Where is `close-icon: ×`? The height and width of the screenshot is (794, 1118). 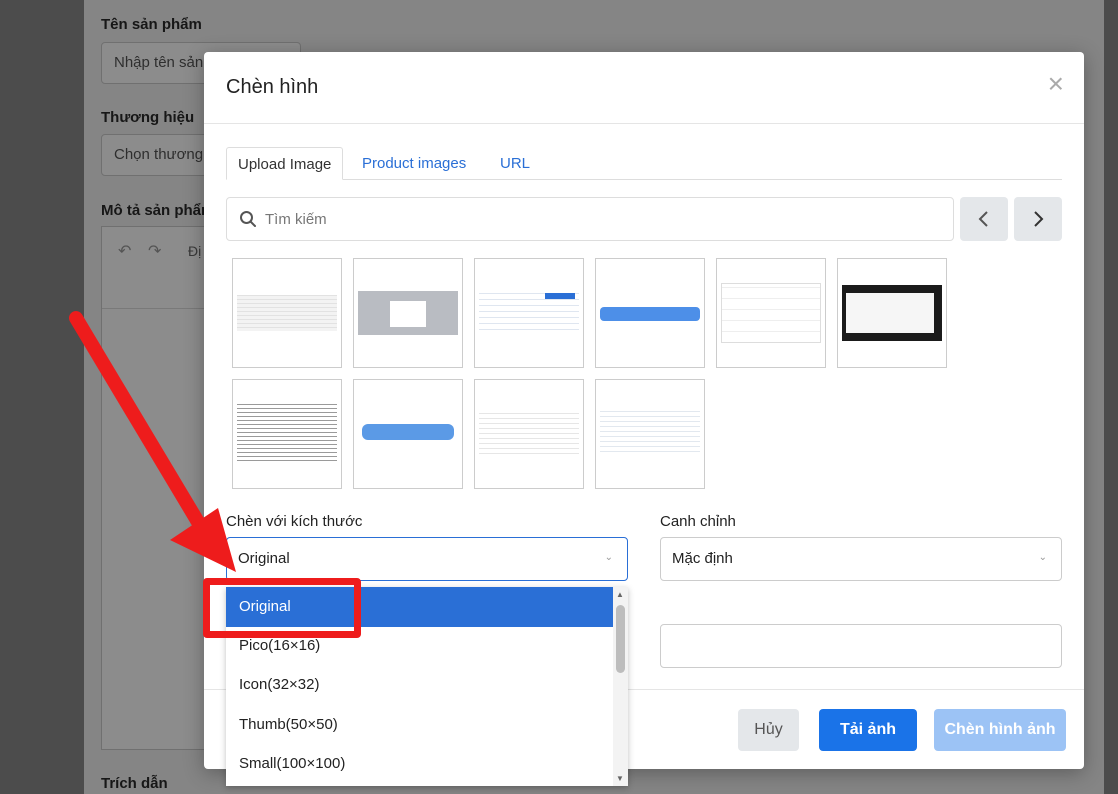 close-icon: × is located at coordinates (1056, 84).